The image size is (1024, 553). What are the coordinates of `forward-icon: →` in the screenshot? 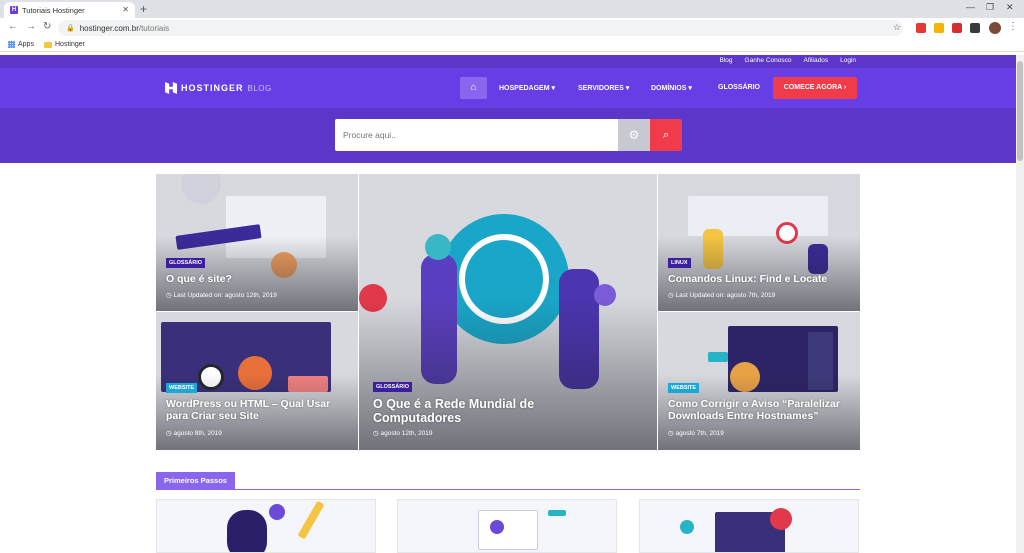 It's located at (31, 26).